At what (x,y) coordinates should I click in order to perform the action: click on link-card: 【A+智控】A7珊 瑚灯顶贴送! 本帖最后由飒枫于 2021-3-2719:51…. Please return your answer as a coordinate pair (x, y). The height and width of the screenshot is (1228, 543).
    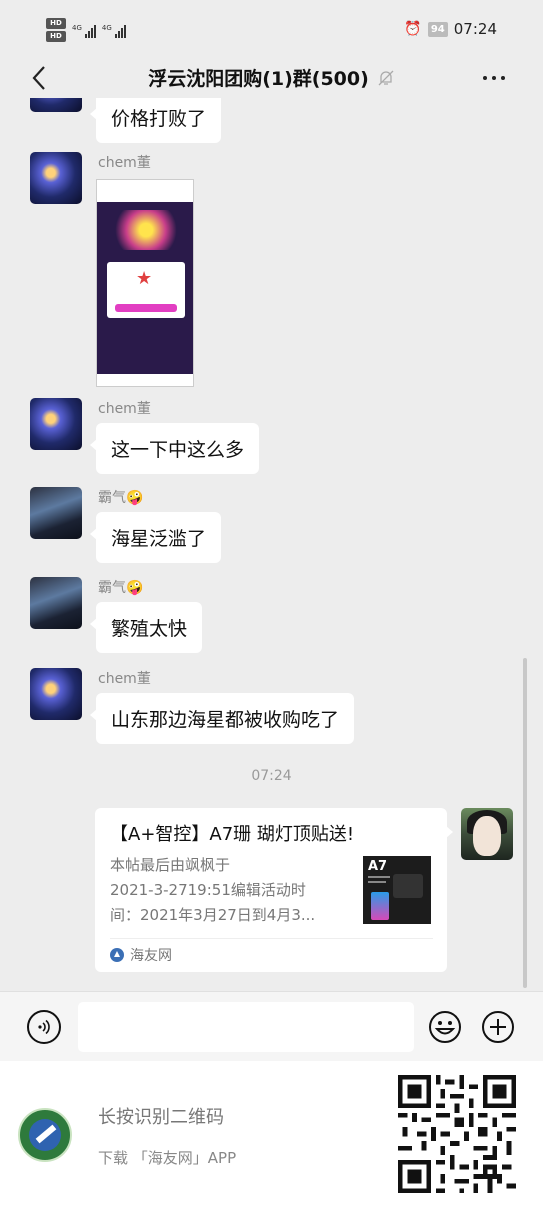
    Looking at the image, I should click on (274, 890).